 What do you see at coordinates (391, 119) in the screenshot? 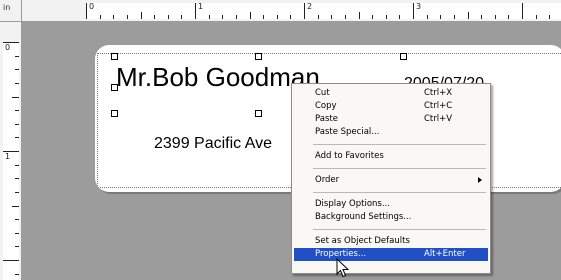
I see `menu-item-paste: Paste Ctrl+V` at bounding box center [391, 119].